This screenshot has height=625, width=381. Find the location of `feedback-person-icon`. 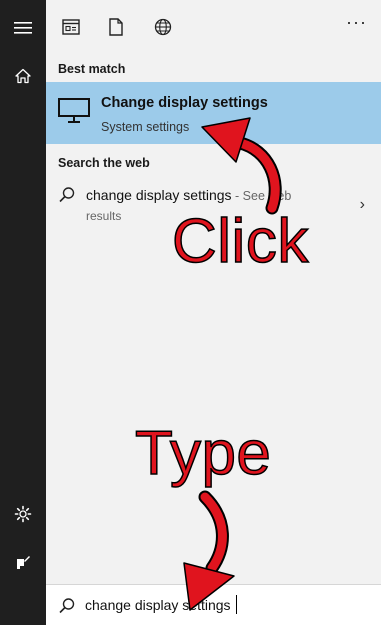

feedback-person-icon is located at coordinates (23, 562).